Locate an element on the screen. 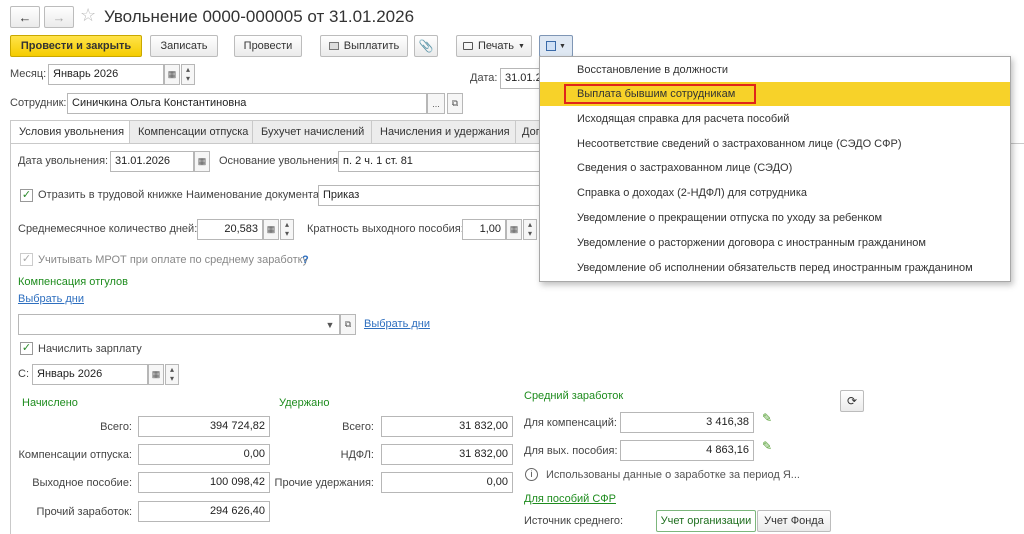  other-earnings-label: Прочий заработок: is located at coordinates (84, 512).